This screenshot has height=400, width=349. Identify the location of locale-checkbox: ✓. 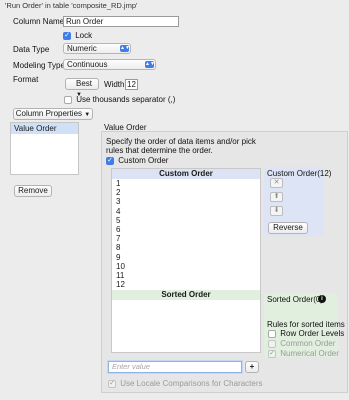
(112, 383).